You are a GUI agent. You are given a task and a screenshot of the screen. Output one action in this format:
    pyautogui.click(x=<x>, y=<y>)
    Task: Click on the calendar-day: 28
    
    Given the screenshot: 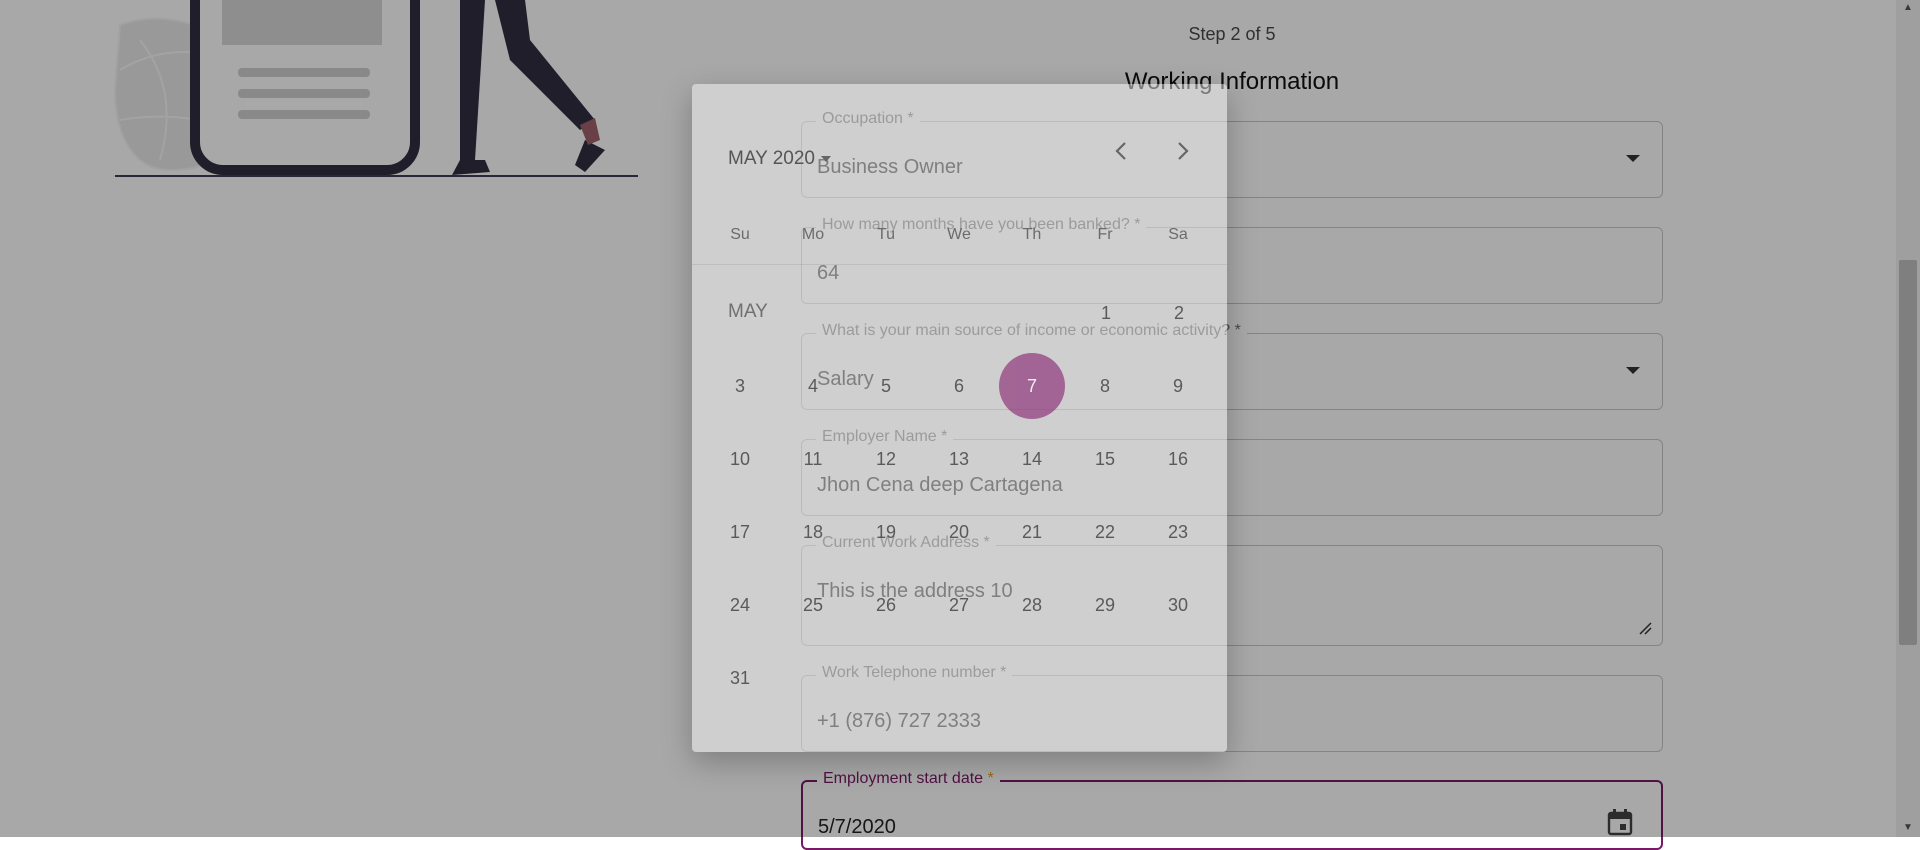 What is the action you would take?
    pyautogui.click(x=1032, y=605)
    